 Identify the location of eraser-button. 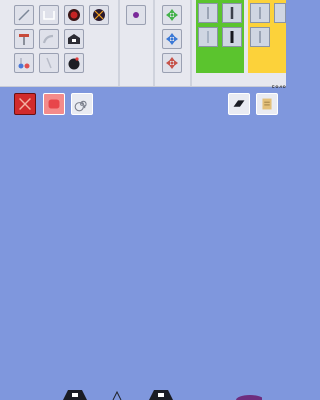
(239, 104).